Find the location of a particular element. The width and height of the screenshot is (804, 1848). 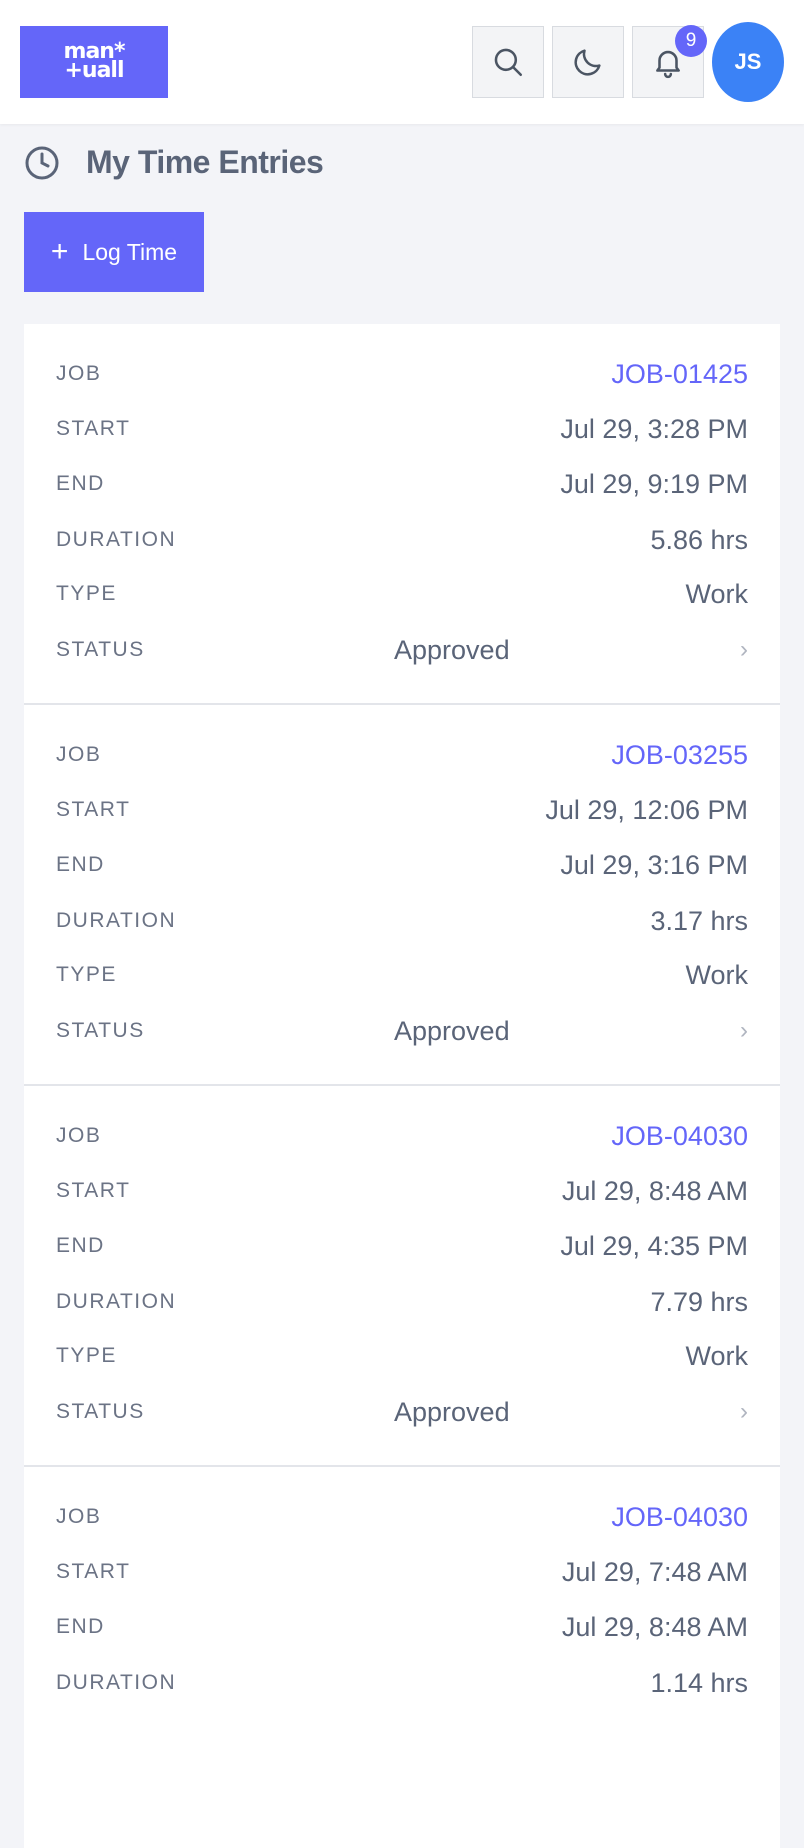

notifications-button: 9 is located at coordinates (669, 61).